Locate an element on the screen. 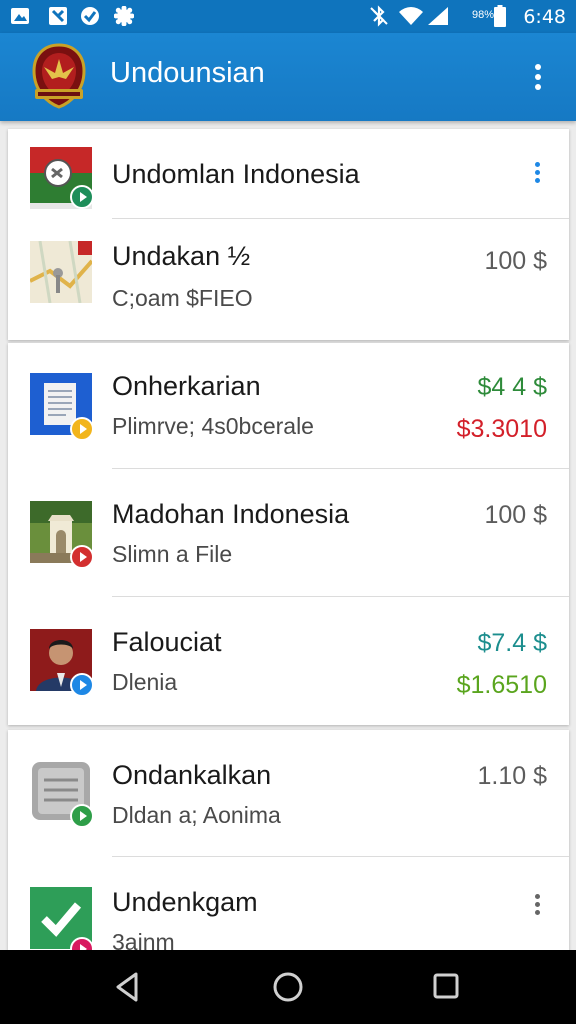  item-title: Ondankalkan is located at coordinates (192, 775).